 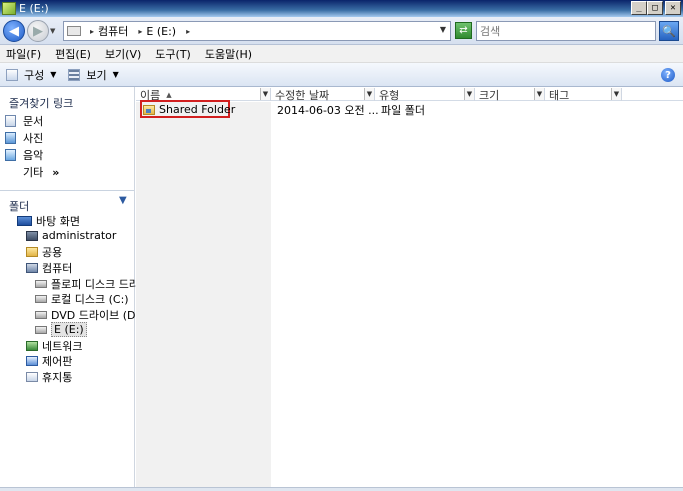 What do you see at coordinates (341, 489) in the screenshot?
I see `status-bar` at bounding box center [341, 489].